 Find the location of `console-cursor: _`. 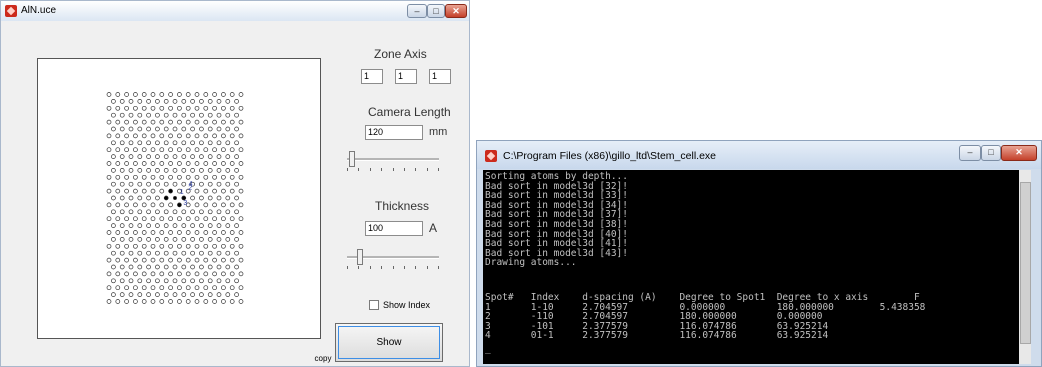

console-cursor: _ is located at coordinates (488, 348).